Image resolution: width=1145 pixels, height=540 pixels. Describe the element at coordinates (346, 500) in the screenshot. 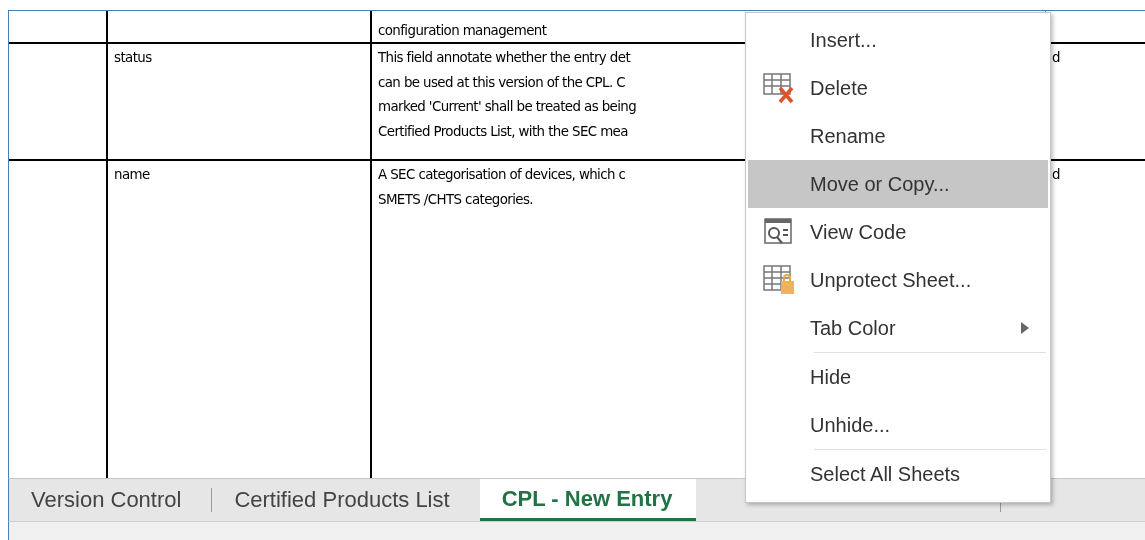

I see `sheet-tab: Certified Products List` at that location.